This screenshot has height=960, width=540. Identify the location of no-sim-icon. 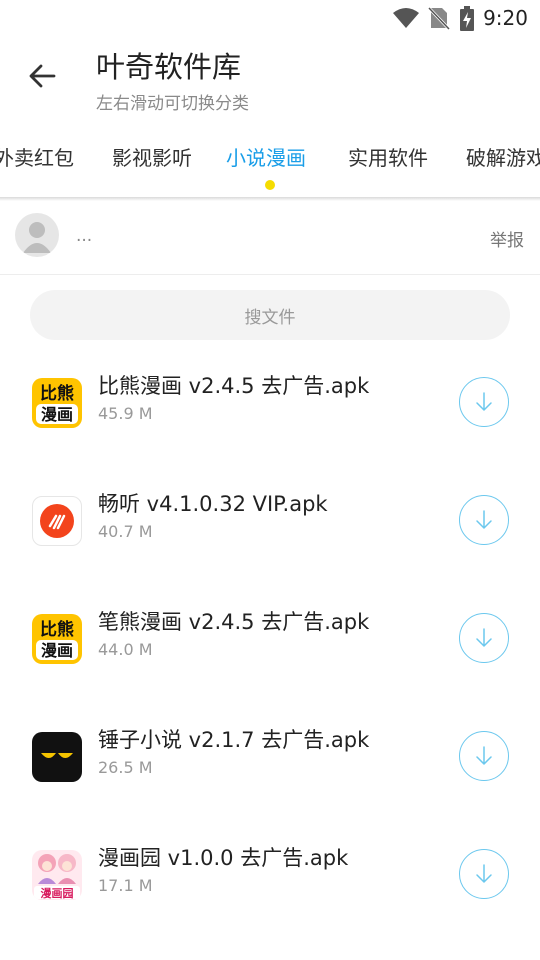
(439, 20).